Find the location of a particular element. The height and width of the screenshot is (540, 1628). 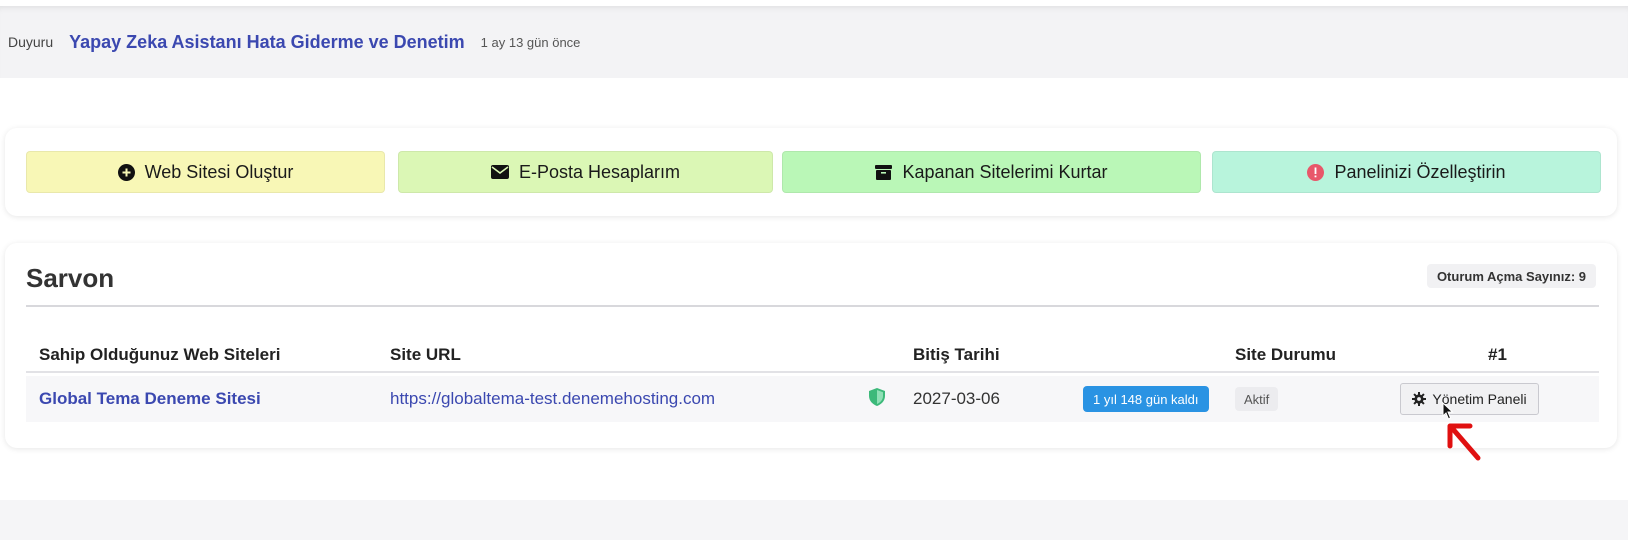

customize-panel-label: Panelinizi Özelleştirin is located at coordinates (1420, 171).